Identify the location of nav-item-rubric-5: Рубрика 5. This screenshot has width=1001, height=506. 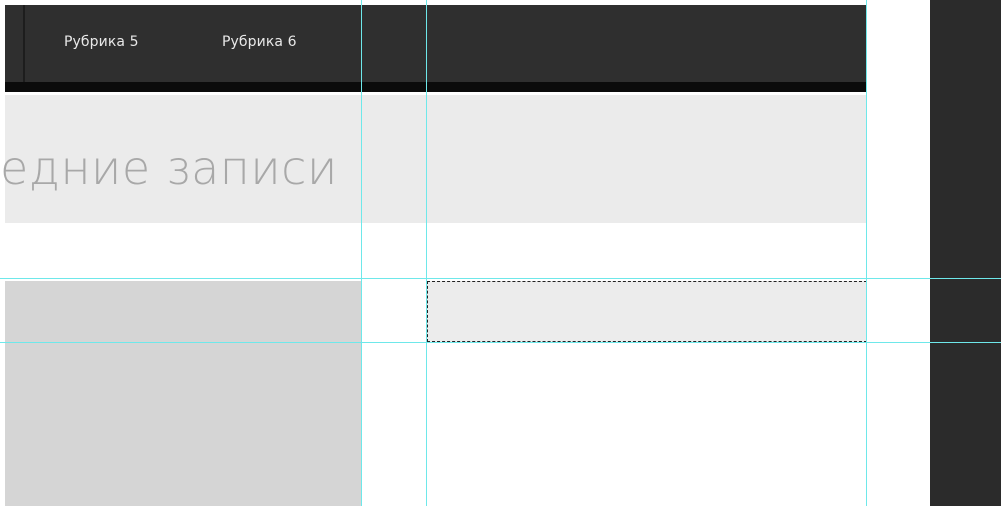
(101, 42).